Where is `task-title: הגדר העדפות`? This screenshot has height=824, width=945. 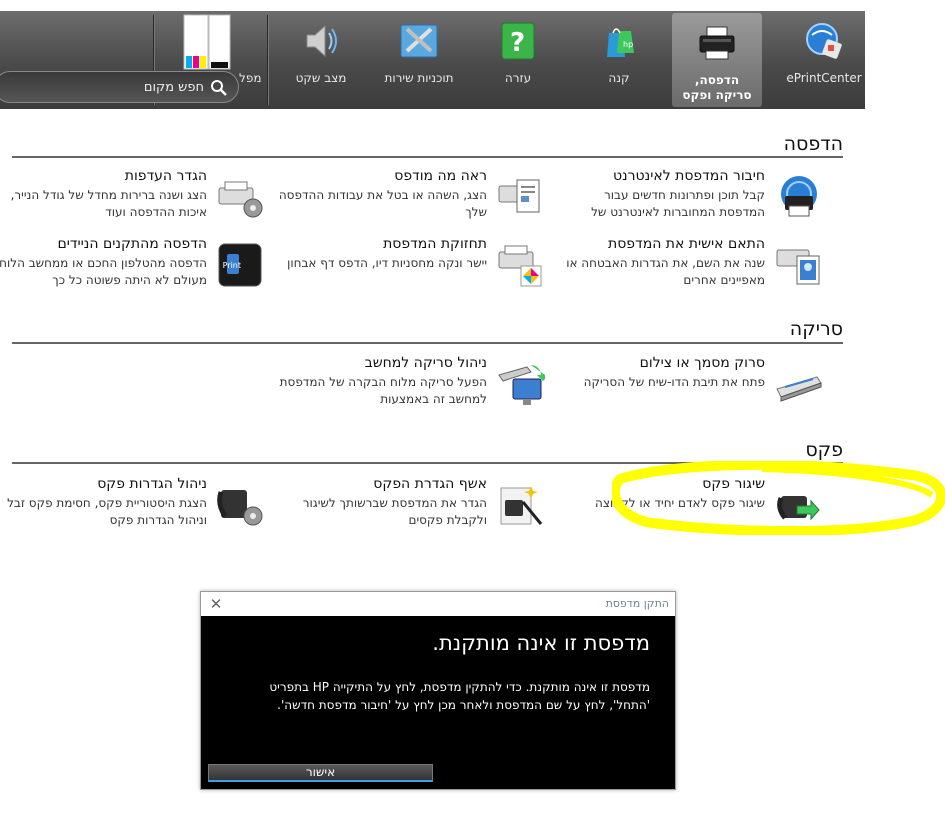 task-title: הגדר העדפות is located at coordinates (165, 176).